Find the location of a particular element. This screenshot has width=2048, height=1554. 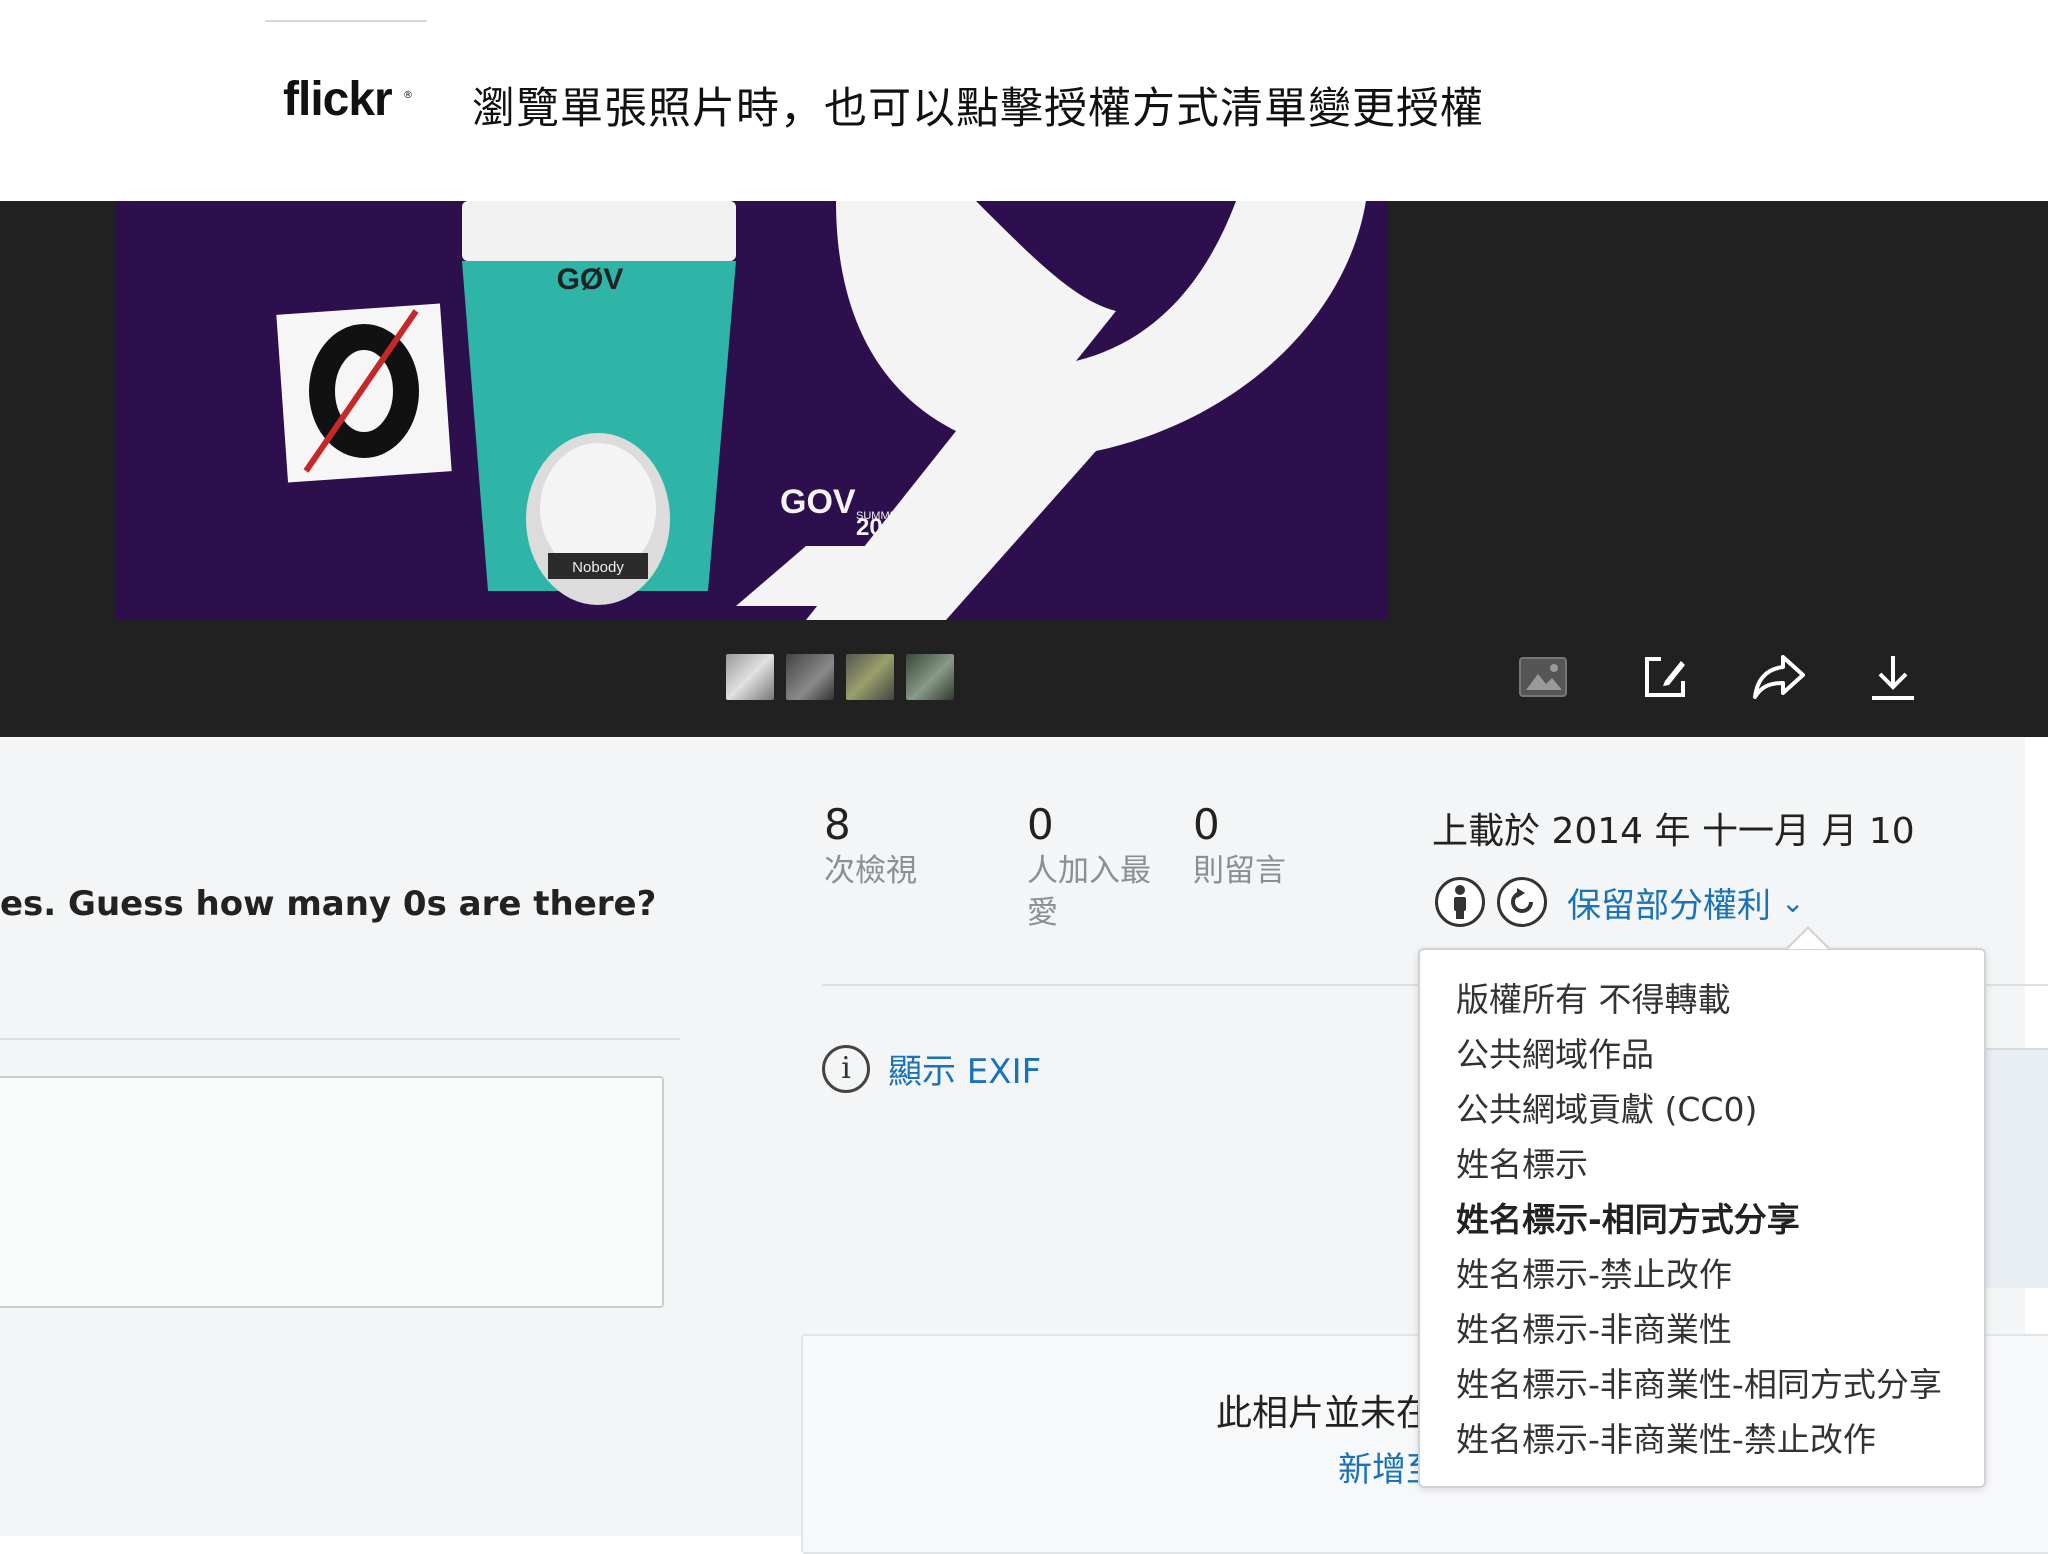

license-selector: 保留部分權利 ⌄ is located at coordinates (1619, 902).